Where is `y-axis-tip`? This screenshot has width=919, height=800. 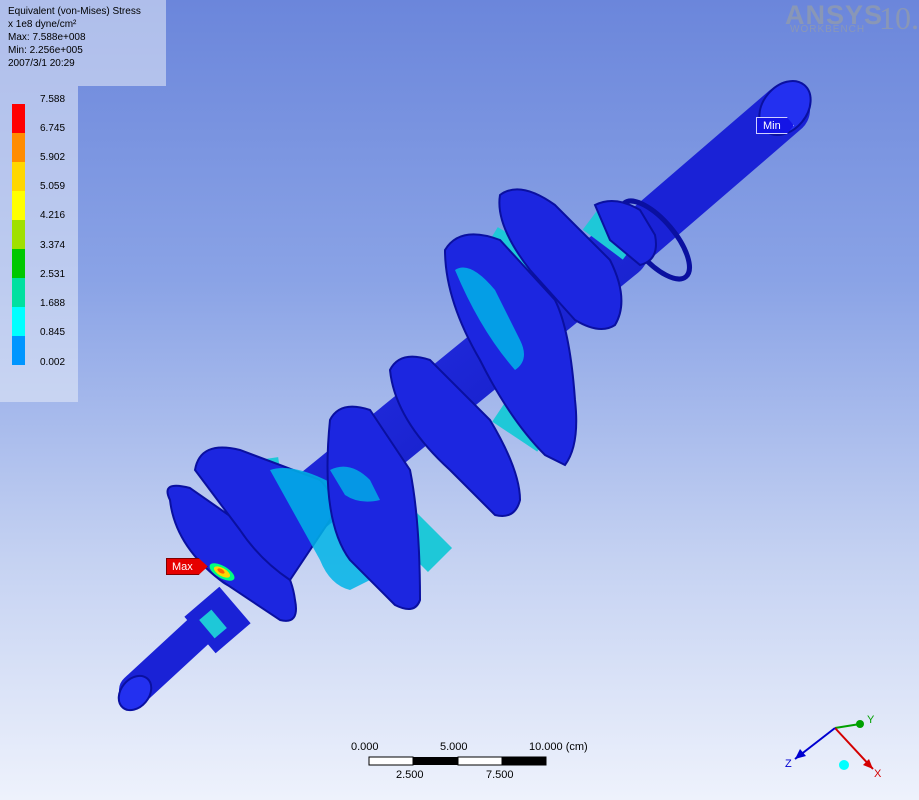
y-axis-tip is located at coordinates (860, 724).